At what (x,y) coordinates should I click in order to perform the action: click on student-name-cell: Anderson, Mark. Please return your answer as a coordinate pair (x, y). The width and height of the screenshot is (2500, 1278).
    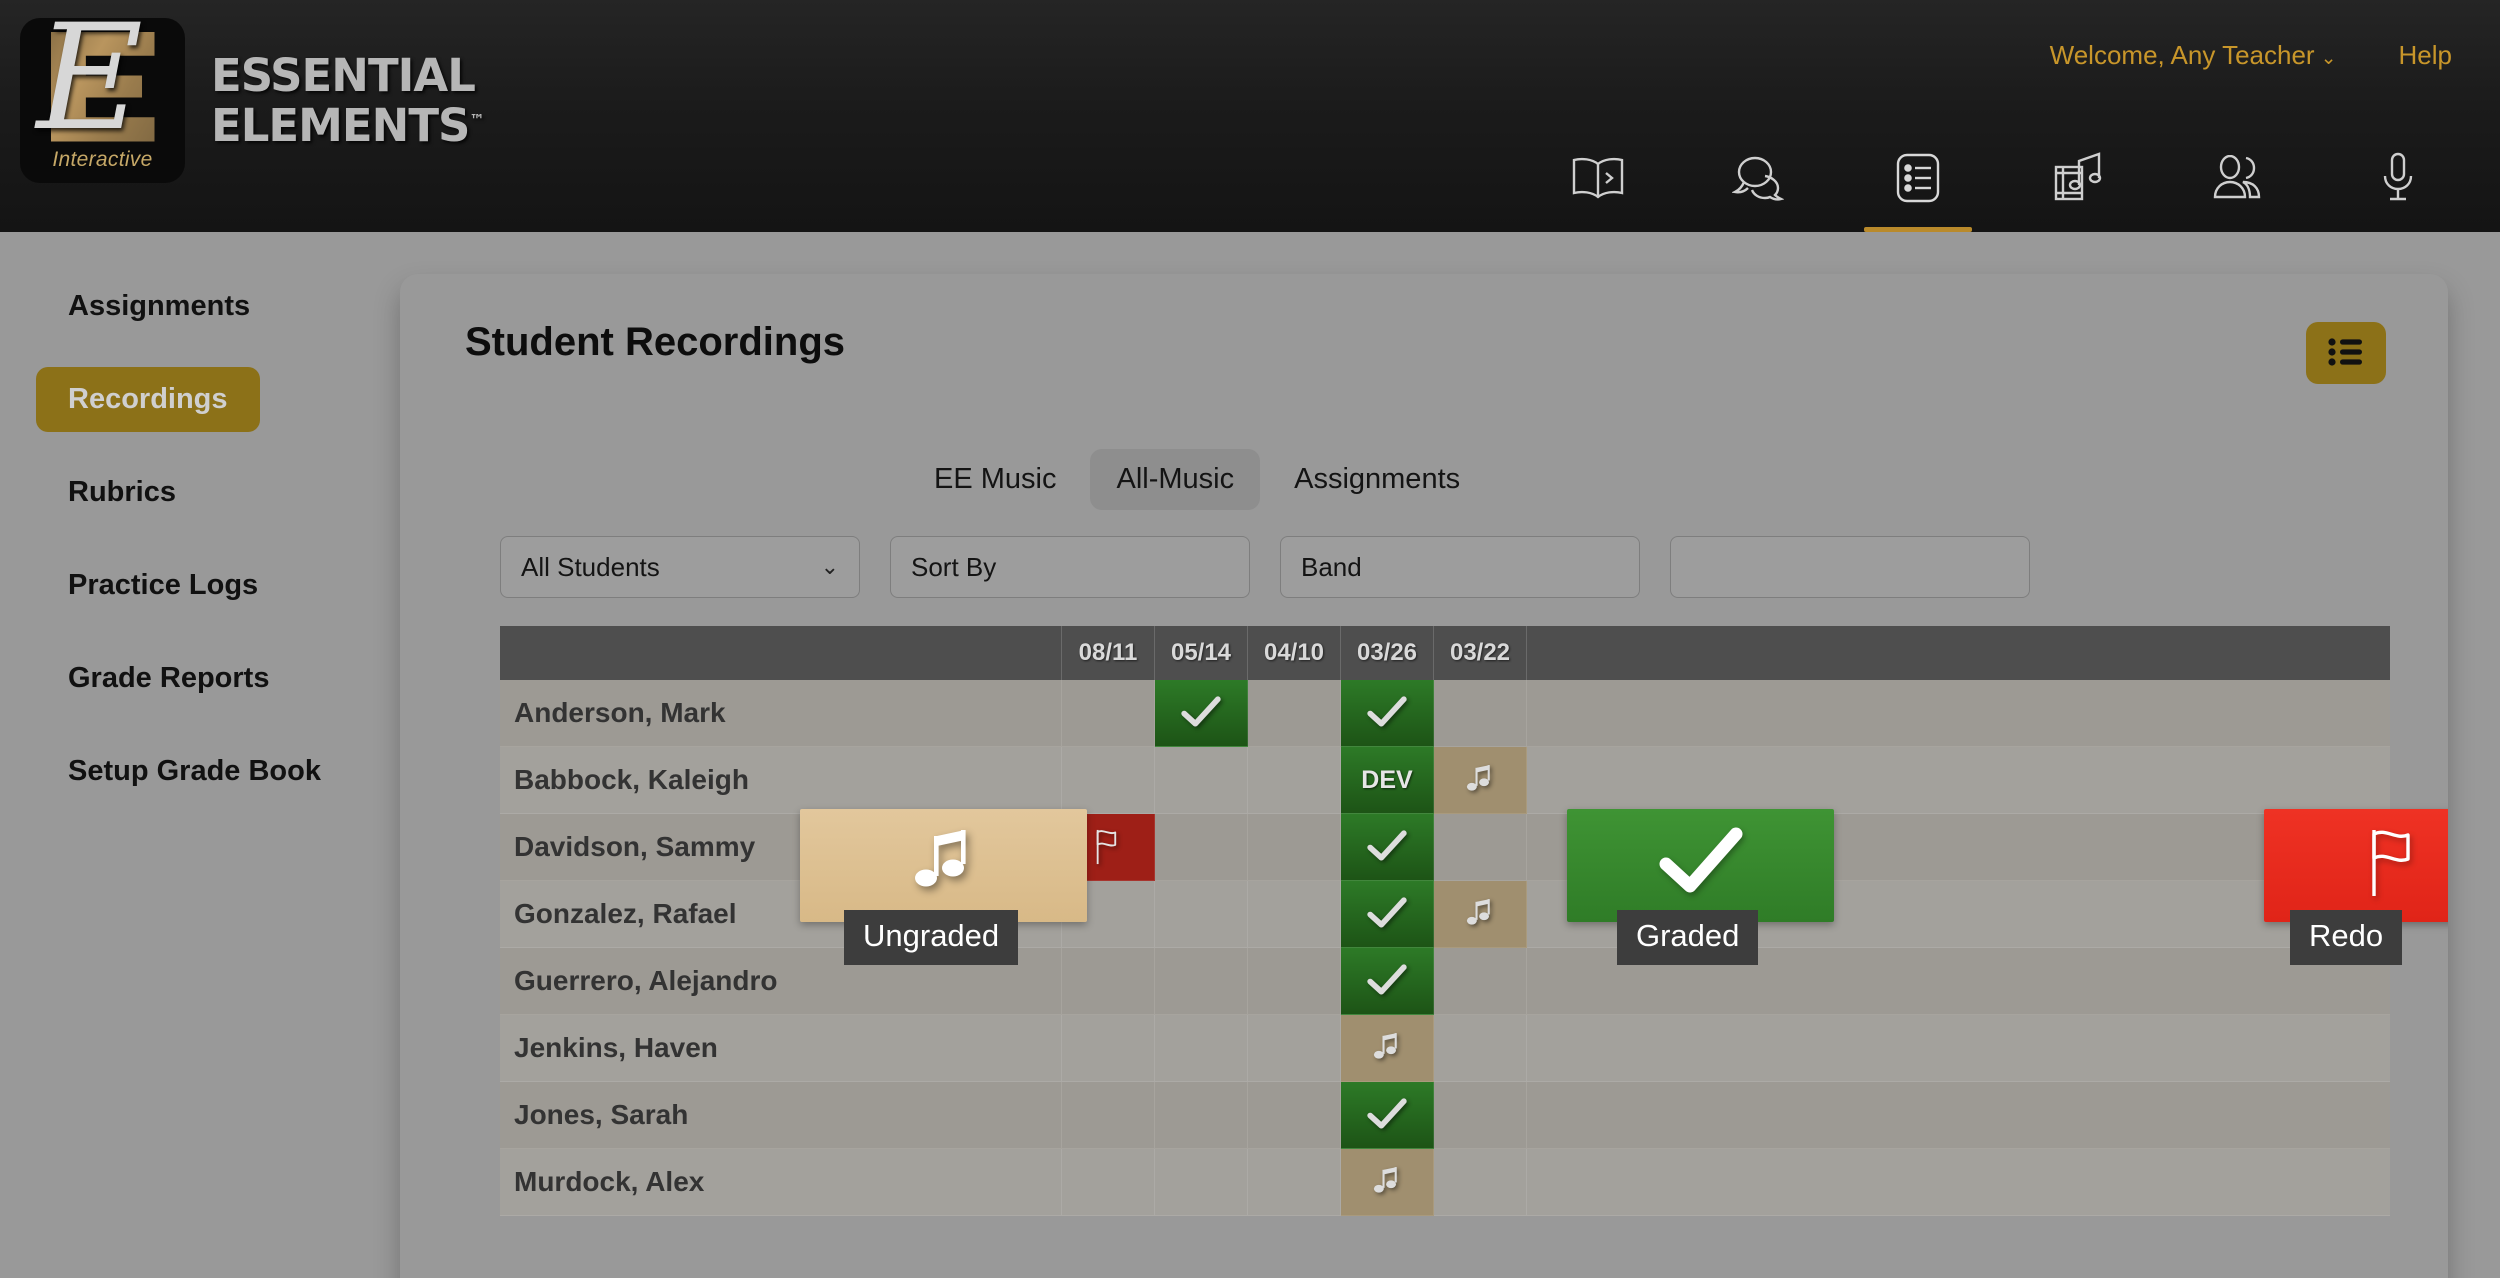
    Looking at the image, I should click on (781, 713).